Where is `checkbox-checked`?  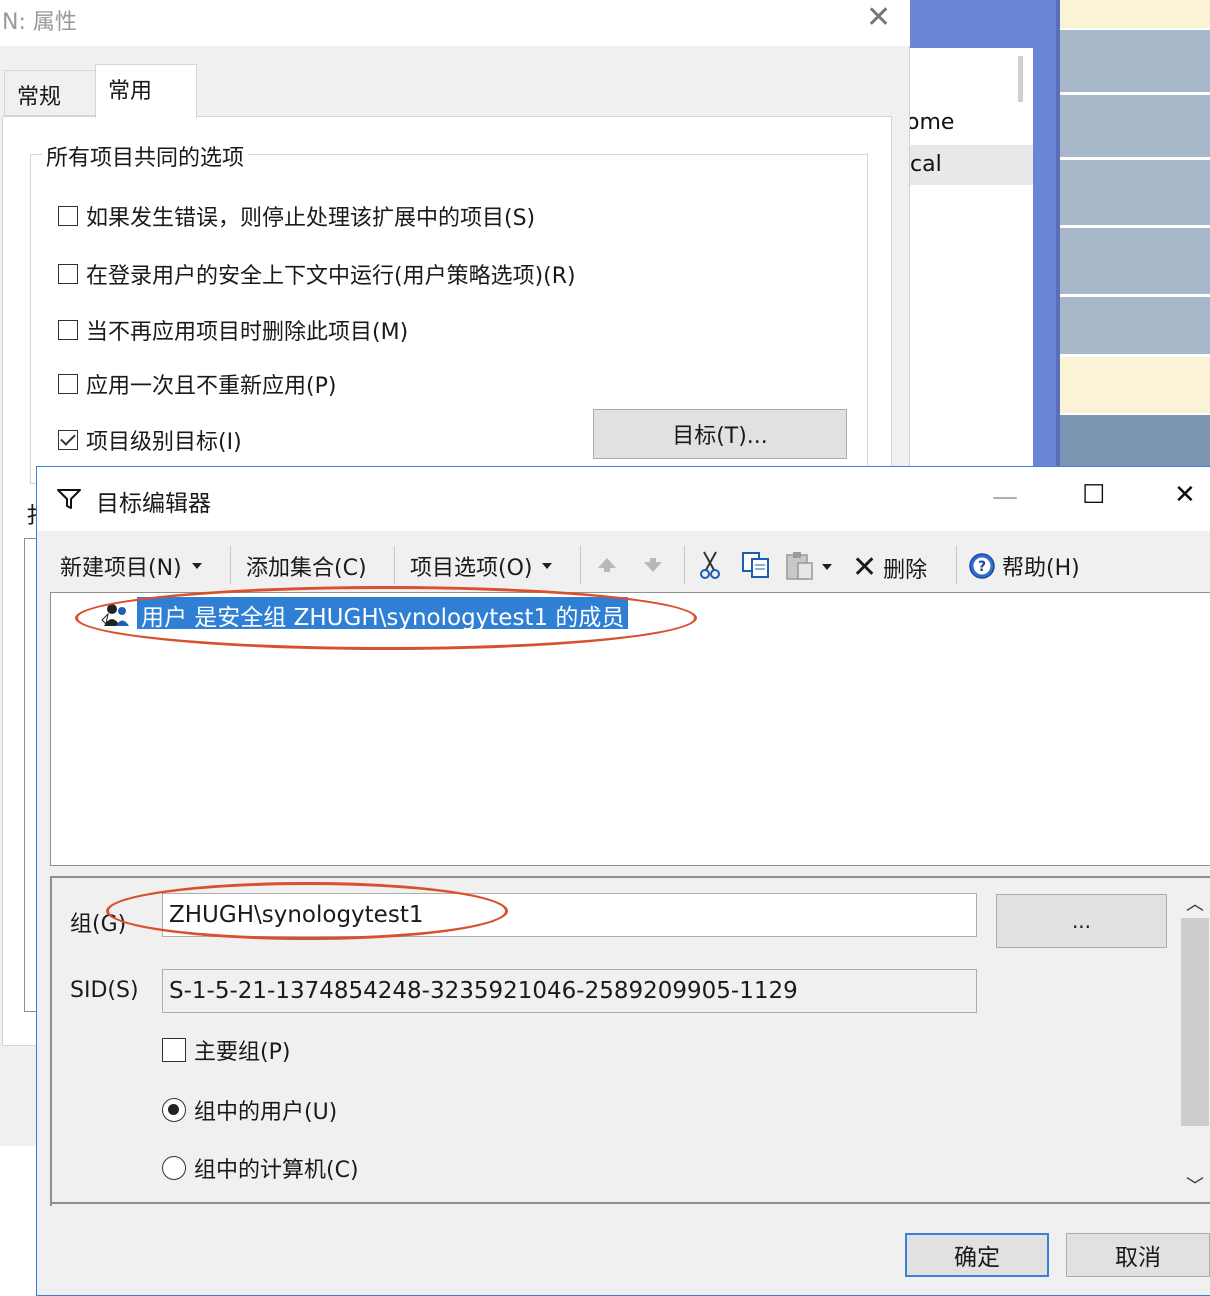 checkbox-checked is located at coordinates (68, 440).